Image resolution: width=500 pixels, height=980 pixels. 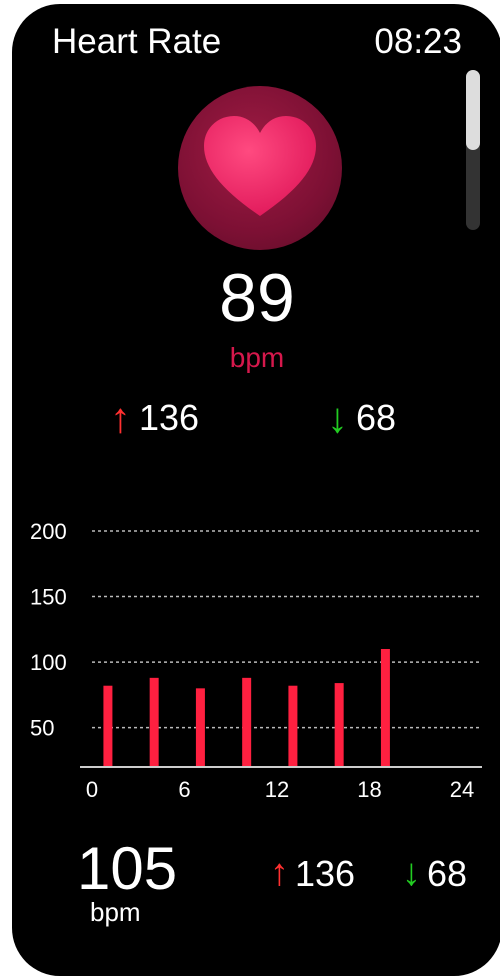 I want to click on min-value: 68, so click(x=376, y=417).